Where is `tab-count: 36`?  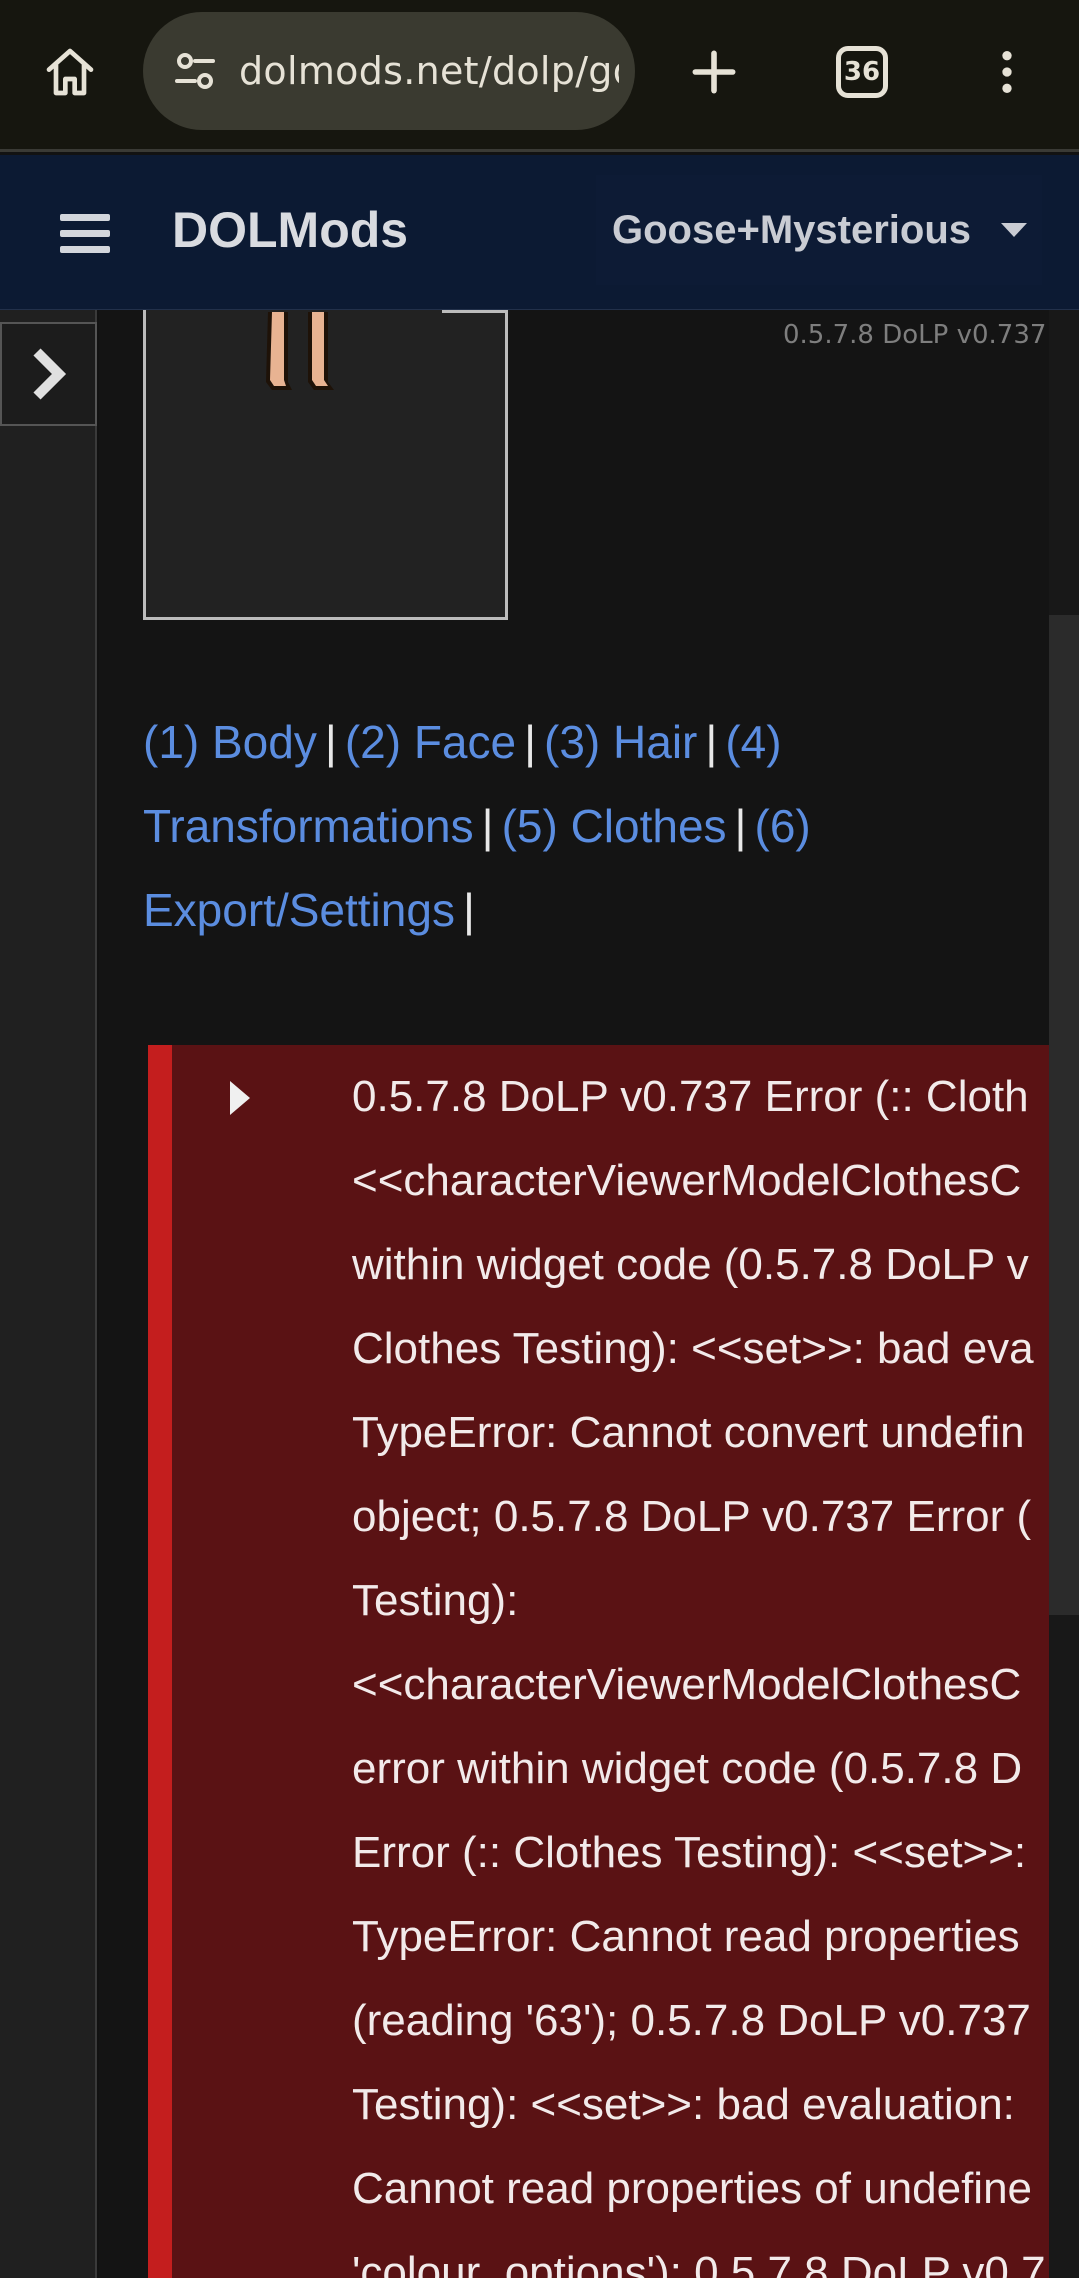 tab-count: 36 is located at coordinates (862, 72).